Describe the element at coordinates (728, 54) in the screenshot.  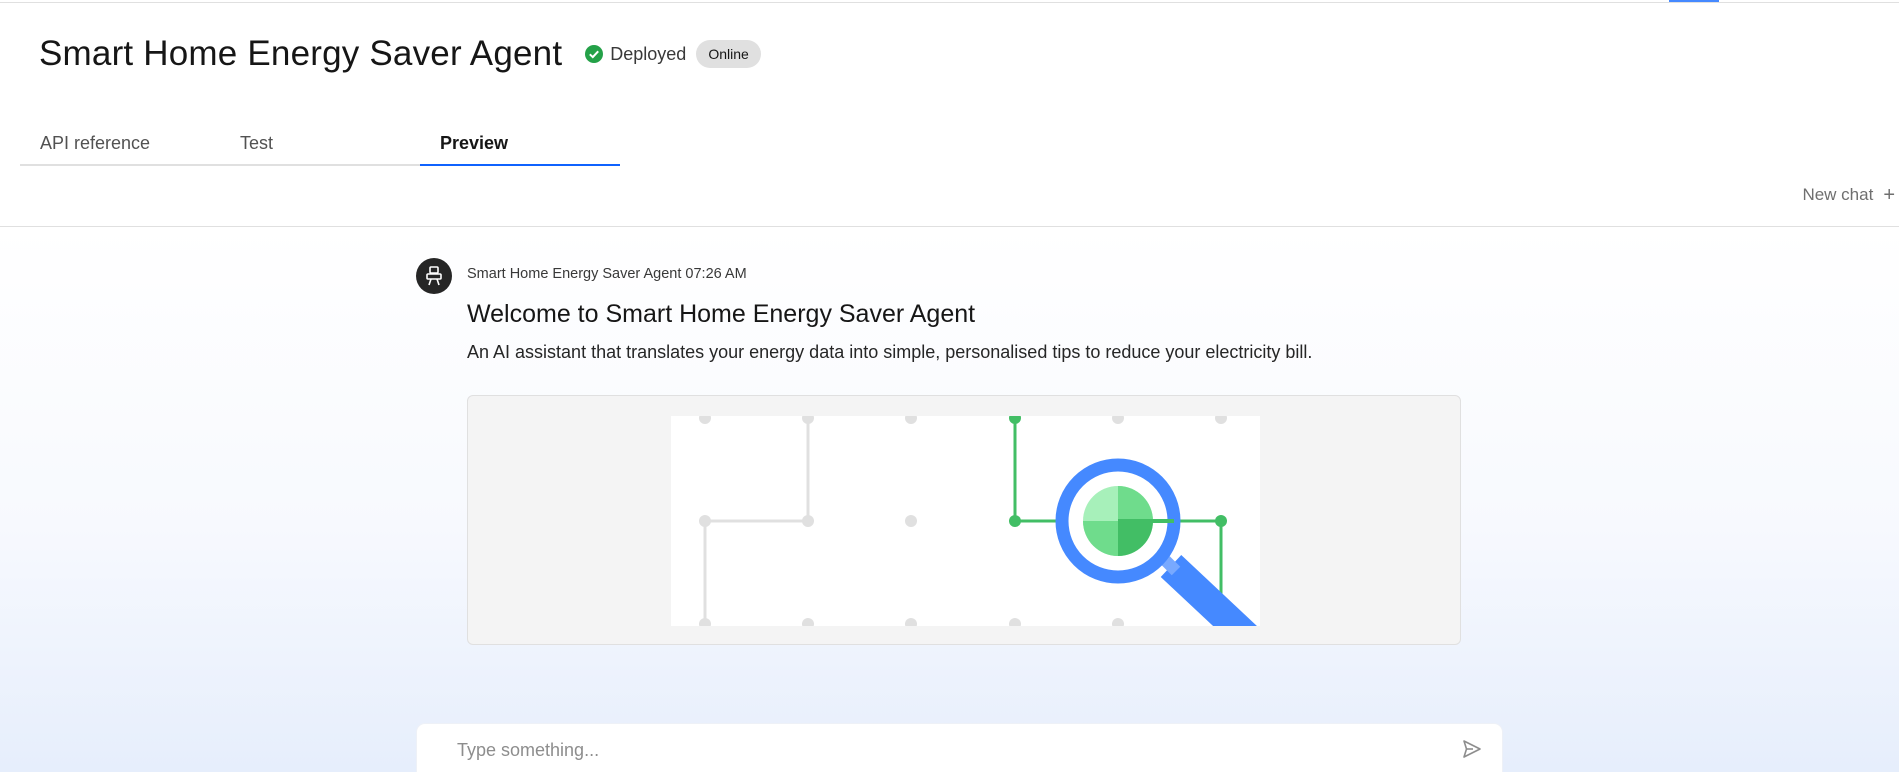
I see `status-badge: Online` at that location.